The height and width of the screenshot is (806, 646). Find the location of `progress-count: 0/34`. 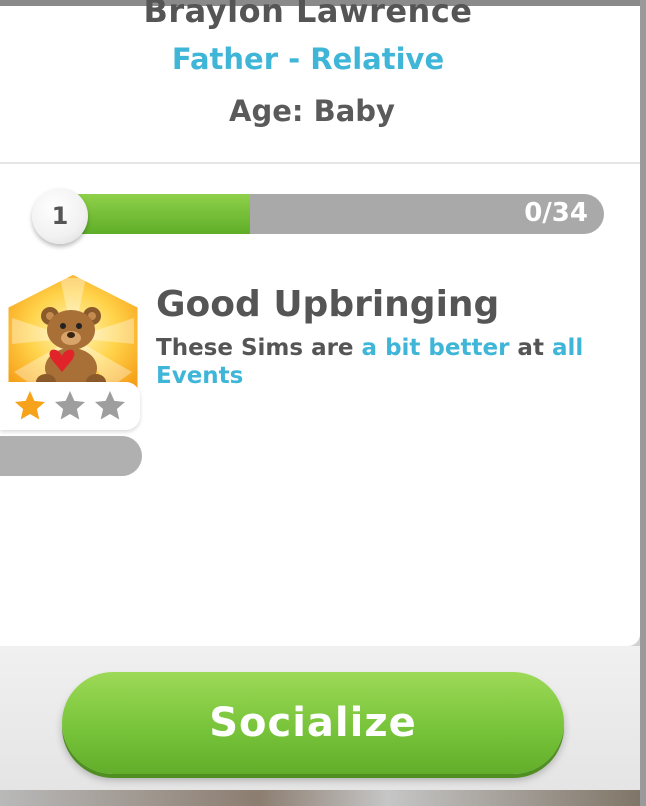

progress-count: 0/34 is located at coordinates (556, 213).